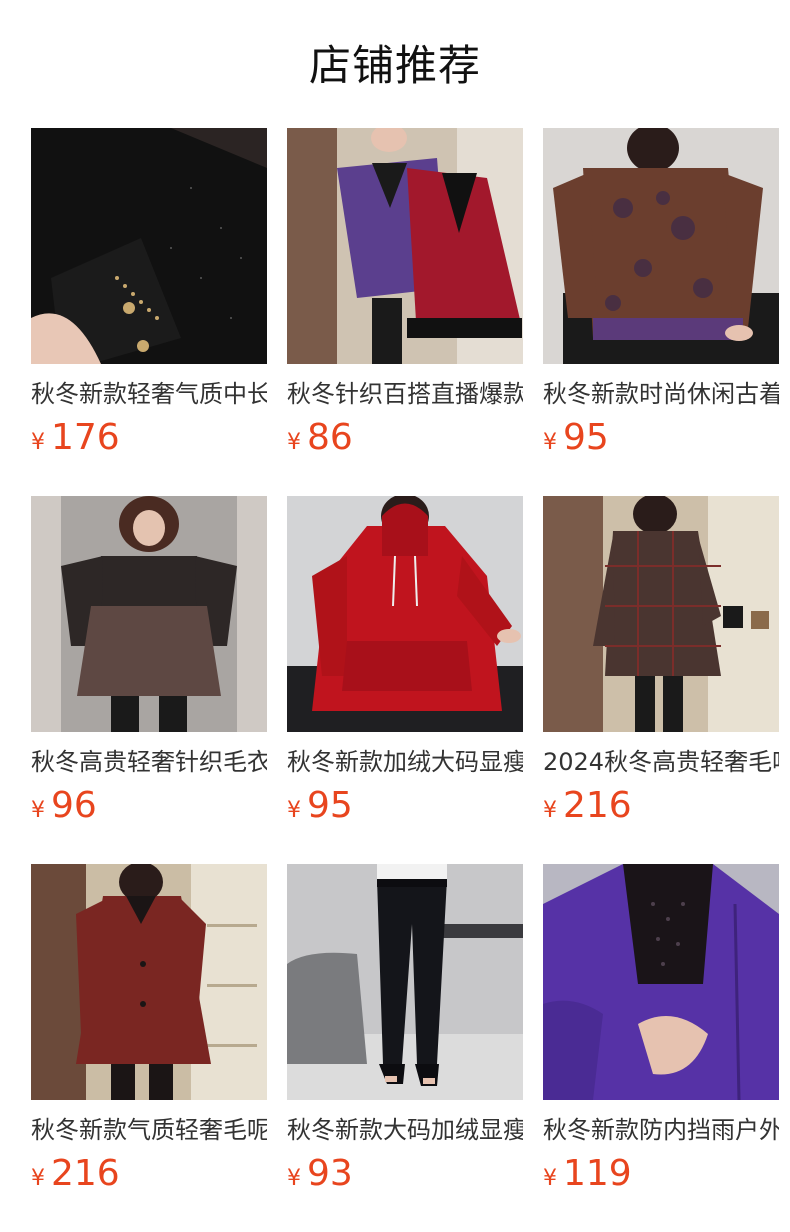 This screenshot has width=790, height=1232. I want to click on product-name: 秋冬新款大码加绒显瘦, so click(405, 1130).